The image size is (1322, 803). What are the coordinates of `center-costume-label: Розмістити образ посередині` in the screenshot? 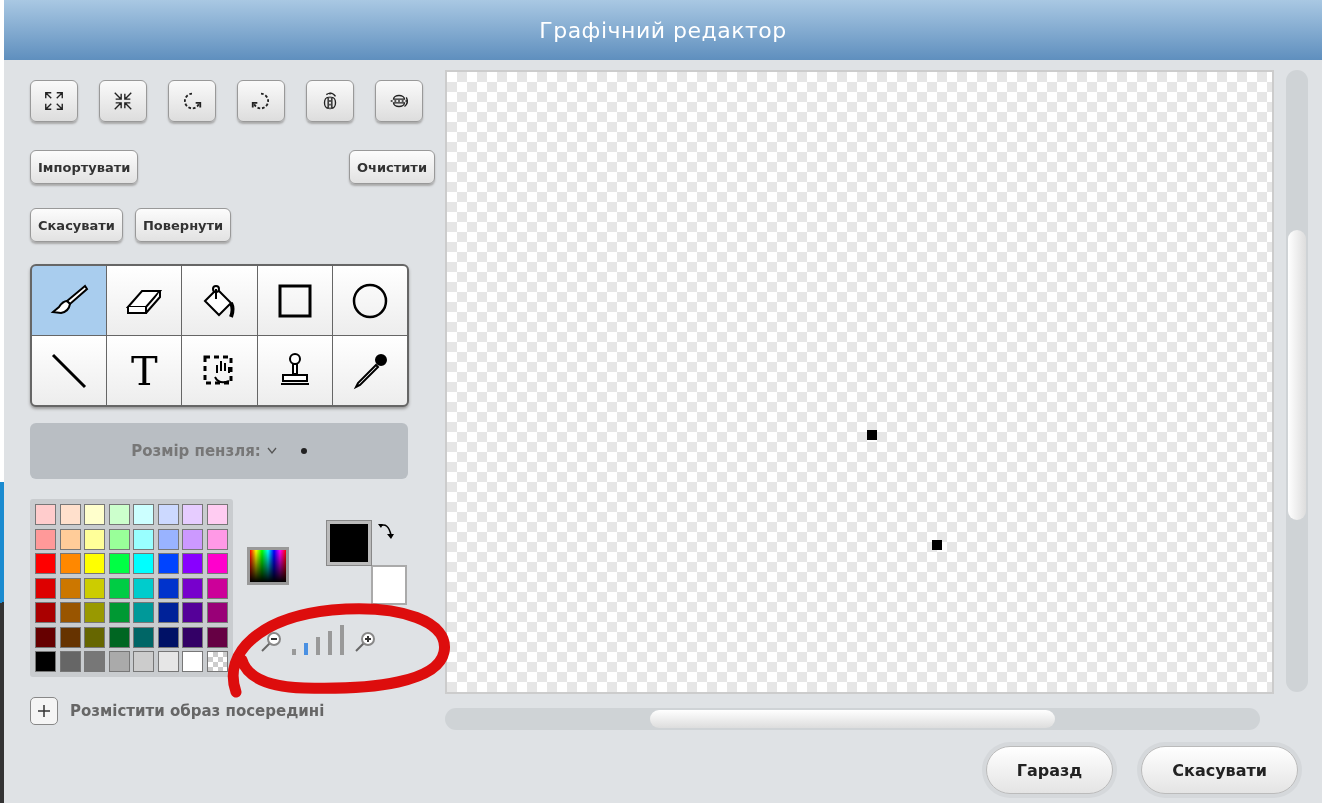 It's located at (197, 711).